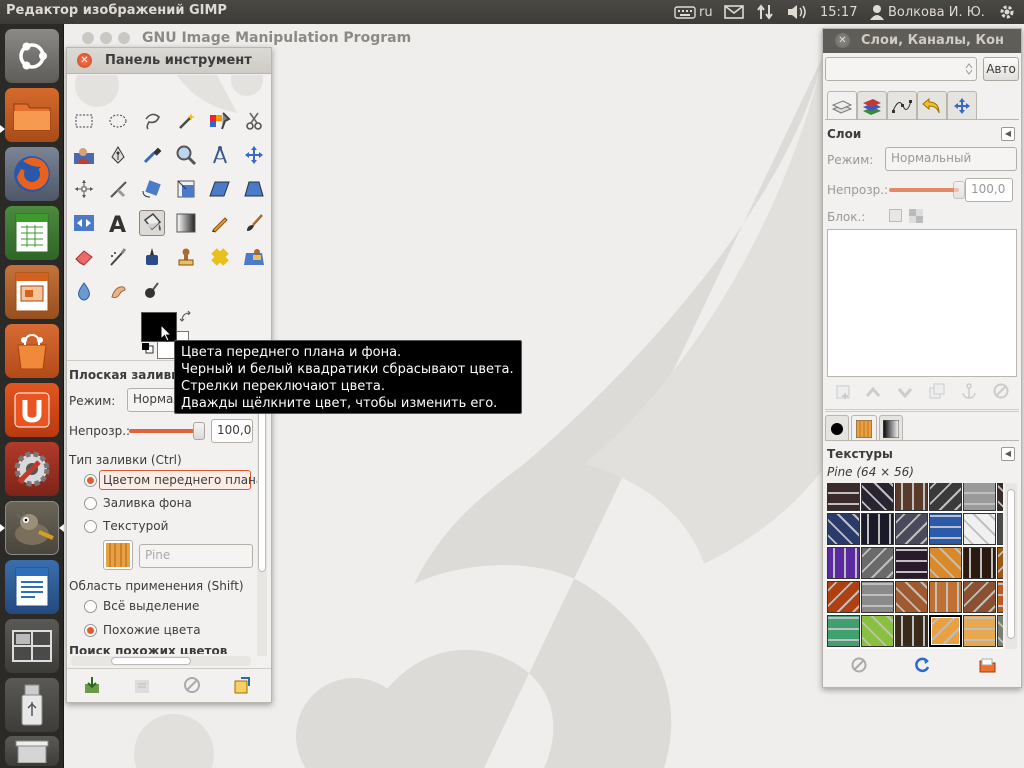 This screenshot has height=768, width=1024. What do you see at coordinates (937, 391) in the screenshot?
I see `duplicate-layer-icon` at bounding box center [937, 391].